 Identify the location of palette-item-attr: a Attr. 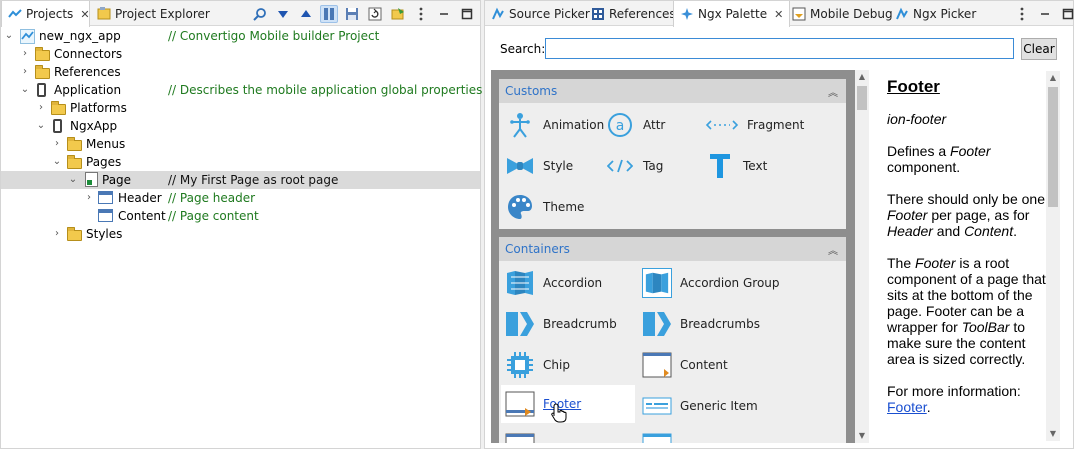
(635, 125).